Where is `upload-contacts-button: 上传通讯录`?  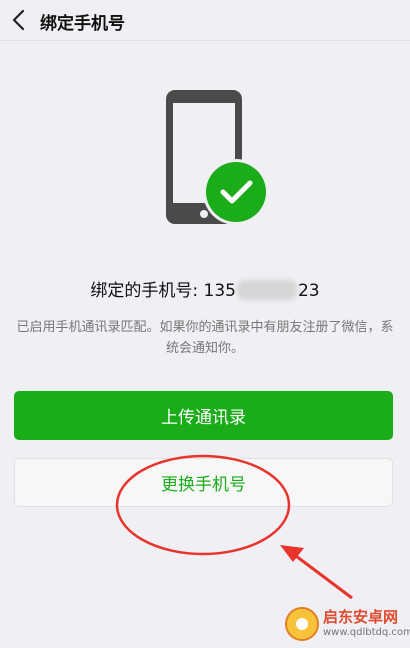 upload-contacts-button: 上传通讯录 is located at coordinates (203, 415).